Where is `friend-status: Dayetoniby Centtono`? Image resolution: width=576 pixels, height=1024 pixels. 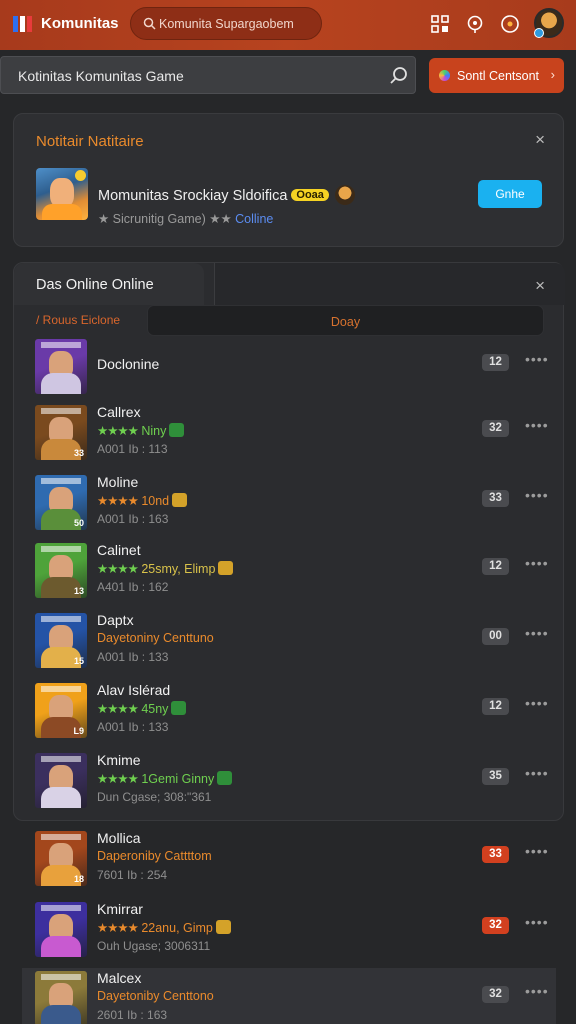 friend-status: Dayetoniby Centtono is located at coordinates (155, 996).